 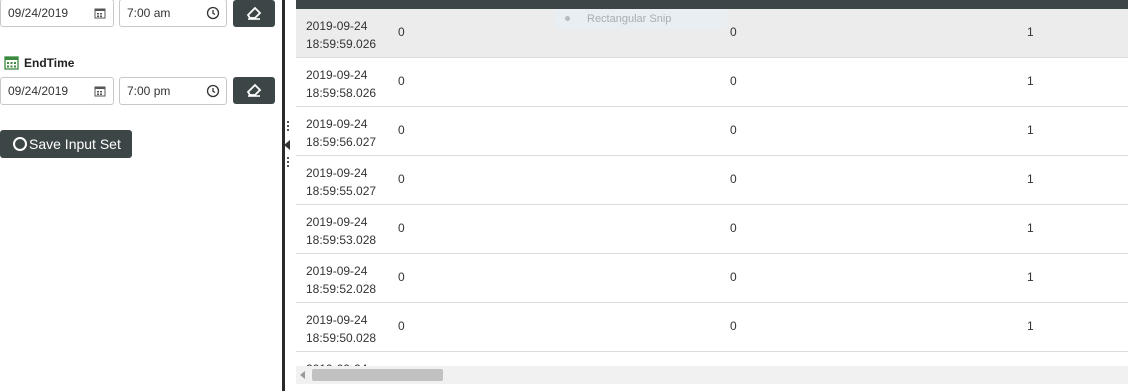 I want to click on grid-footer-space, so click(x=712, y=387).